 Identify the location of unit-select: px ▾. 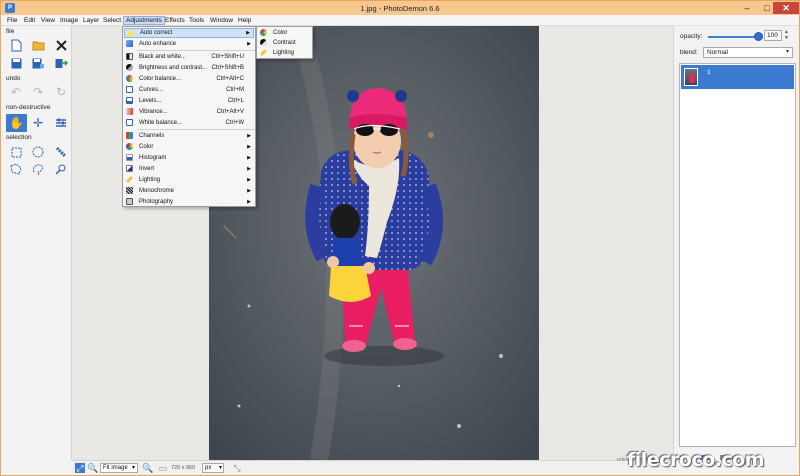
(213, 468).